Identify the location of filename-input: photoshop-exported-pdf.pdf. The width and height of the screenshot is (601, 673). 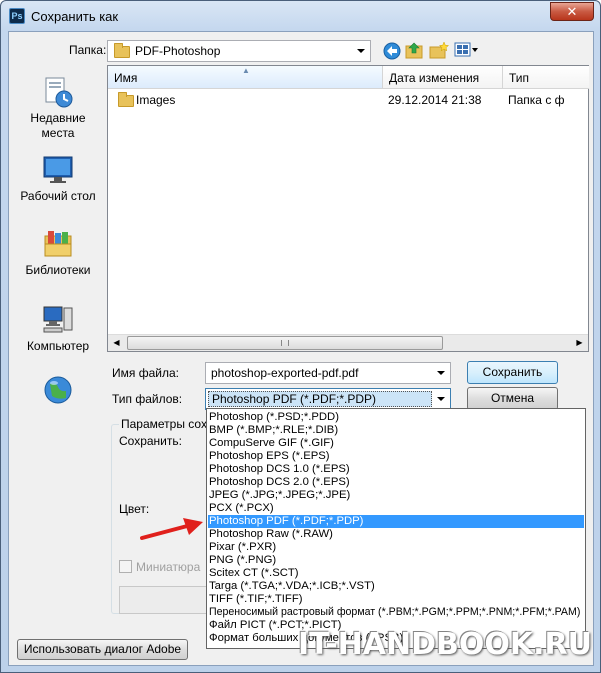
(328, 373).